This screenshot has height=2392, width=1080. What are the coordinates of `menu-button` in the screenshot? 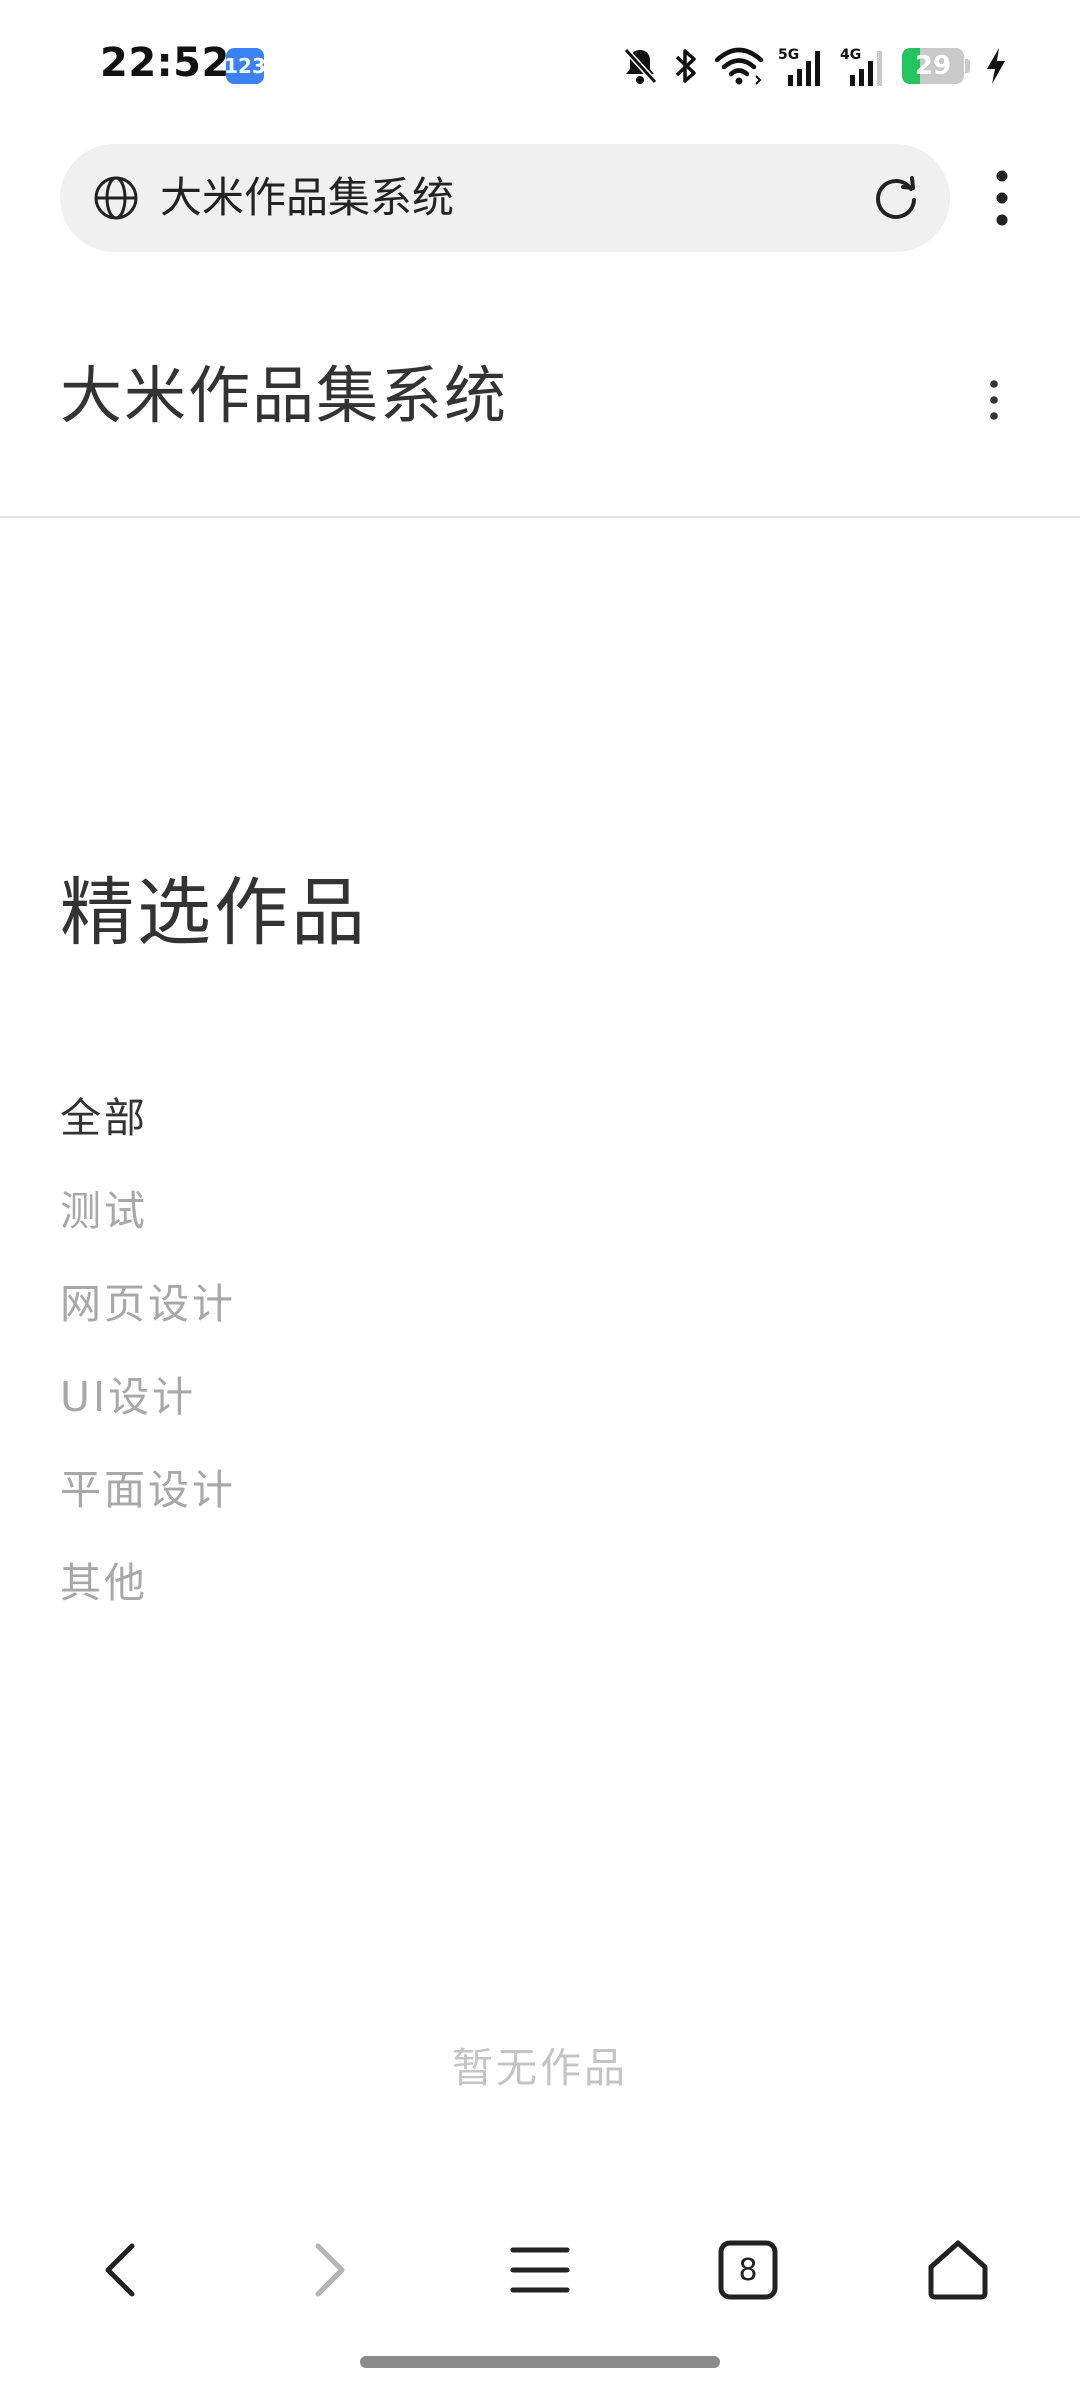 It's located at (540, 2270).